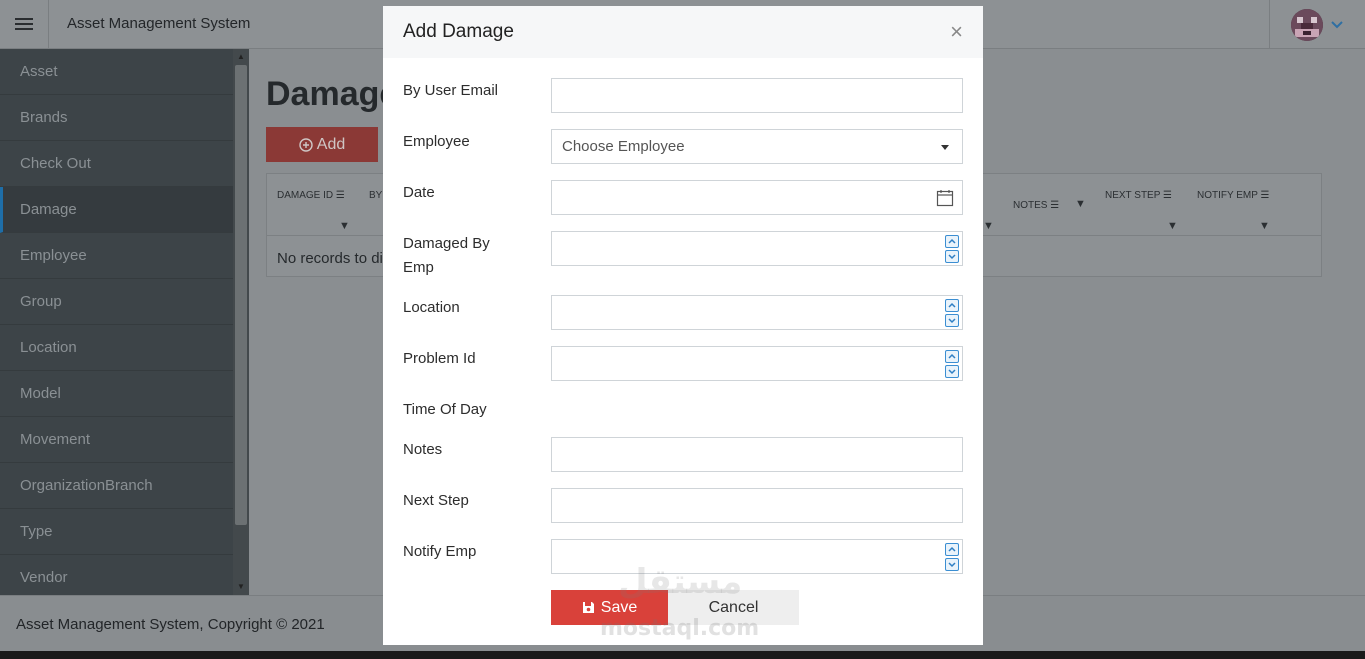 This screenshot has width=1365, height=659. What do you see at coordinates (757, 454) in the screenshot?
I see `notes-field` at bounding box center [757, 454].